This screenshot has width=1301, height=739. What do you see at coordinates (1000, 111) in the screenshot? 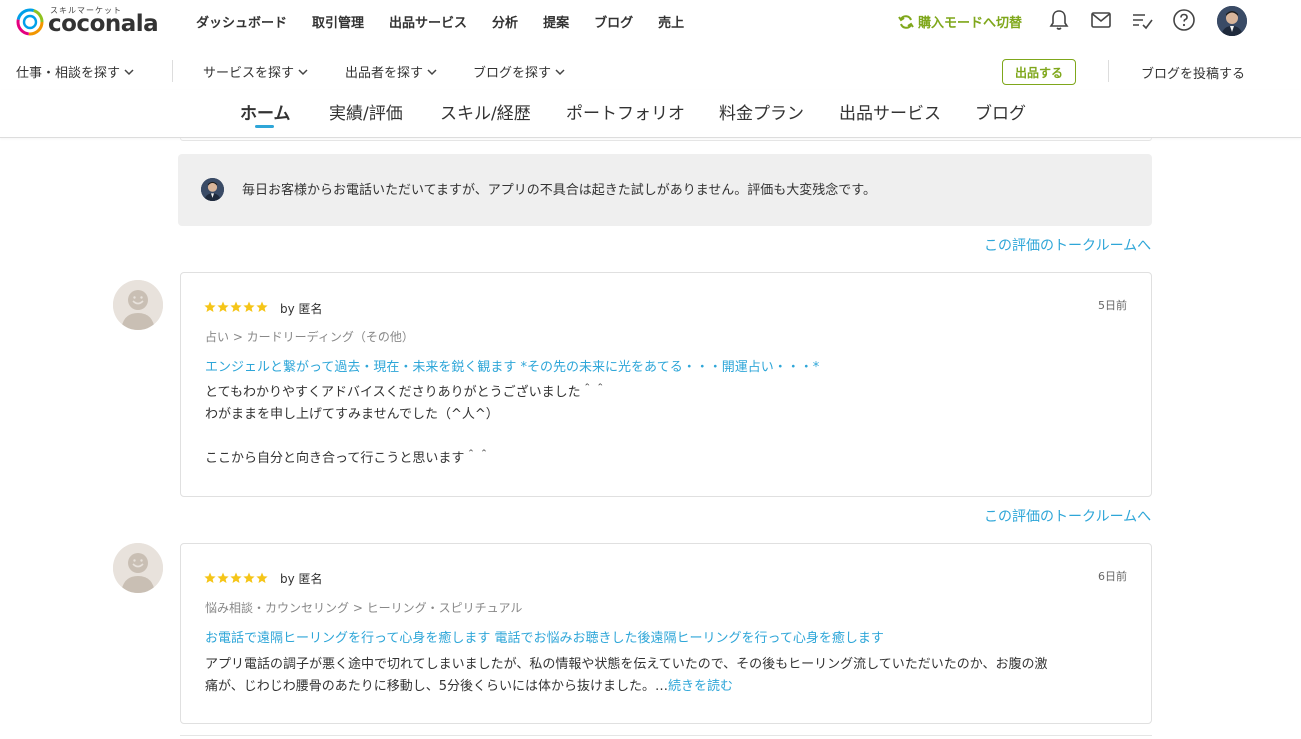
I see `tab-blog: ブログ` at bounding box center [1000, 111].